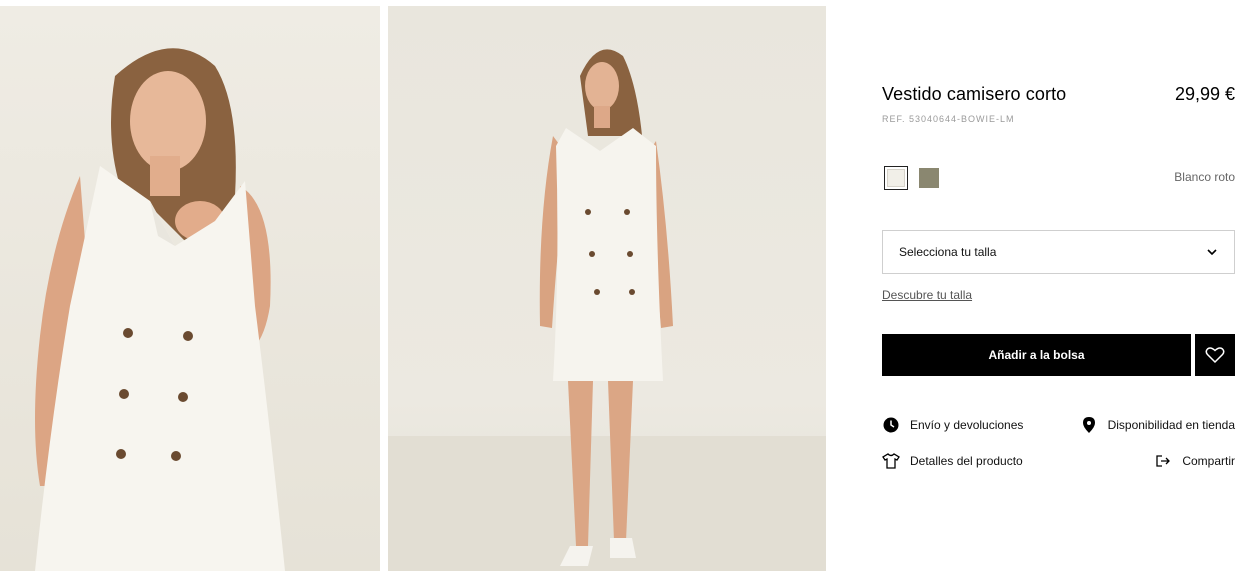  Describe the element at coordinates (967, 425) in the screenshot. I see `shipping-returns-label: Envío y devoluciones` at that location.